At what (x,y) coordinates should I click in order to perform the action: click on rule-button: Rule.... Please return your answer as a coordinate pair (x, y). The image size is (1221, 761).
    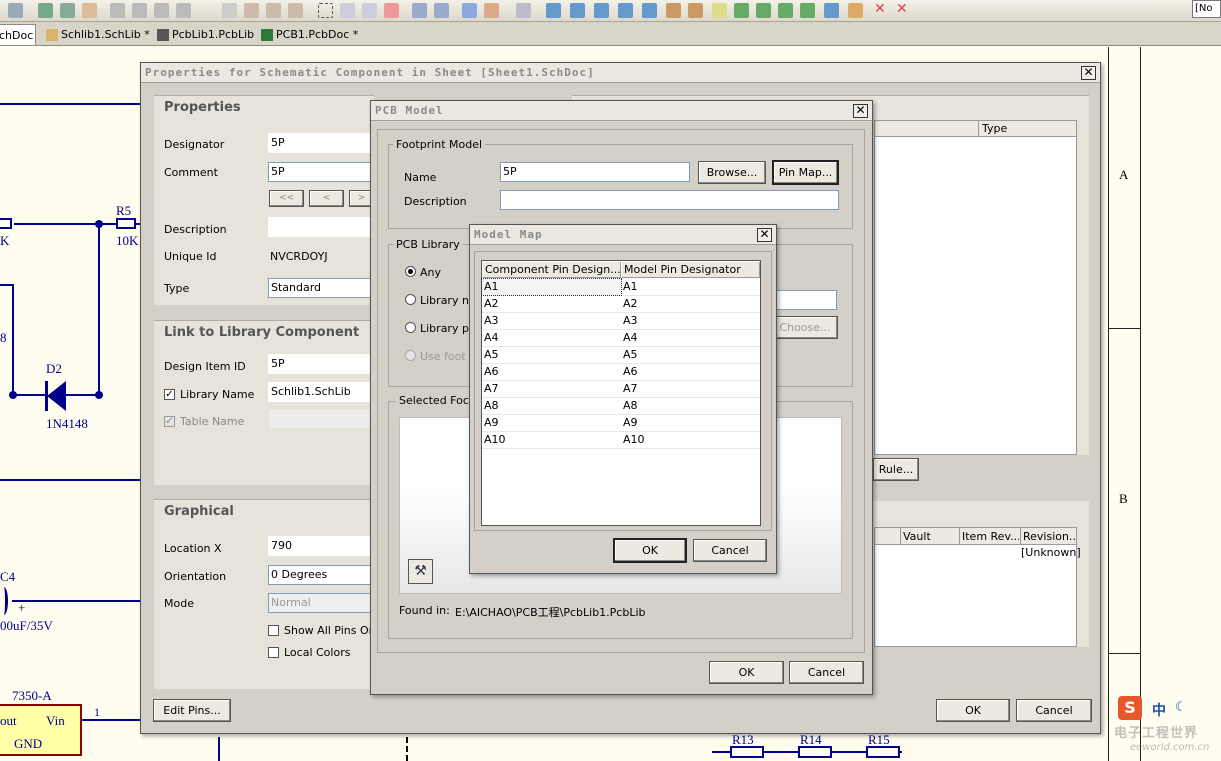
    Looking at the image, I should click on (896, 469).